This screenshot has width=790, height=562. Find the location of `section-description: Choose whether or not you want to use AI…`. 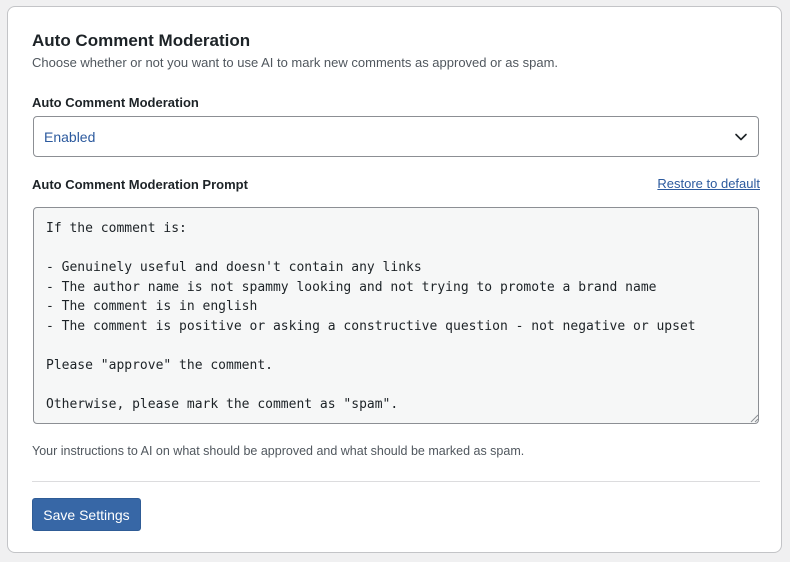

section-description: Choose whether or not you want to use AI… is located at coordinates (295, 62).